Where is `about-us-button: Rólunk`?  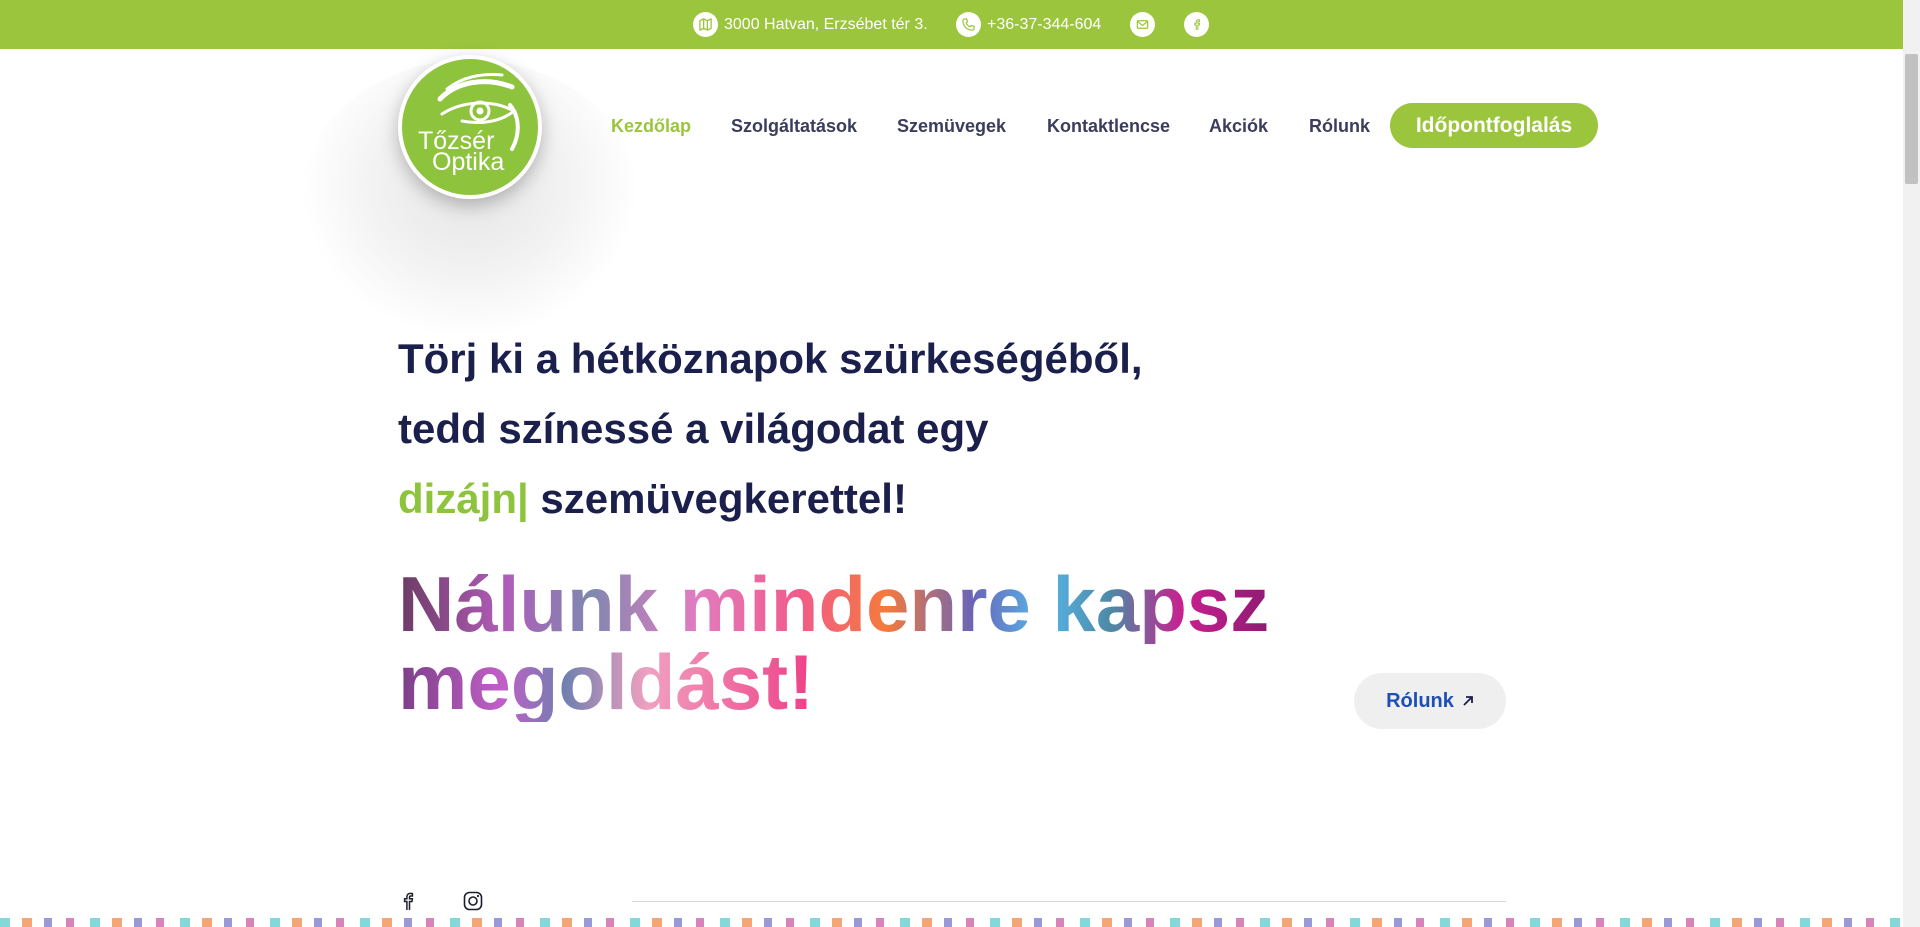 about-us-button: Rólunk is located at coordinates (1430, 701).